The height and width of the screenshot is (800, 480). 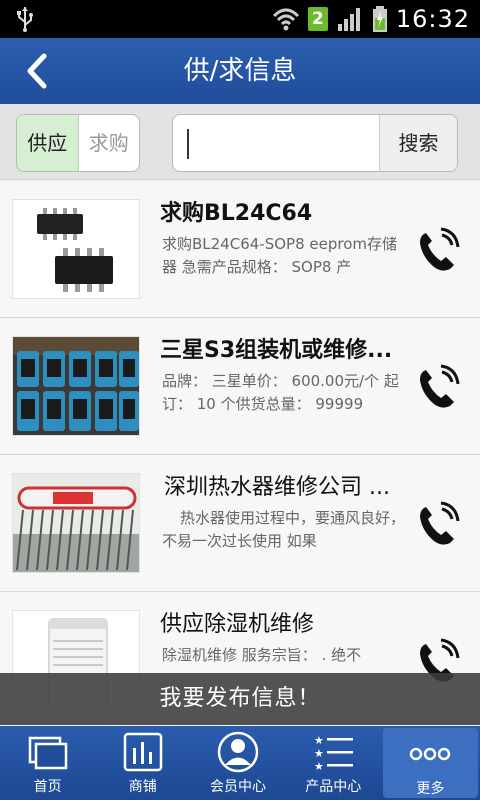 I want to click on nav-member-center: 会员中心, so click(x=237, y=763).